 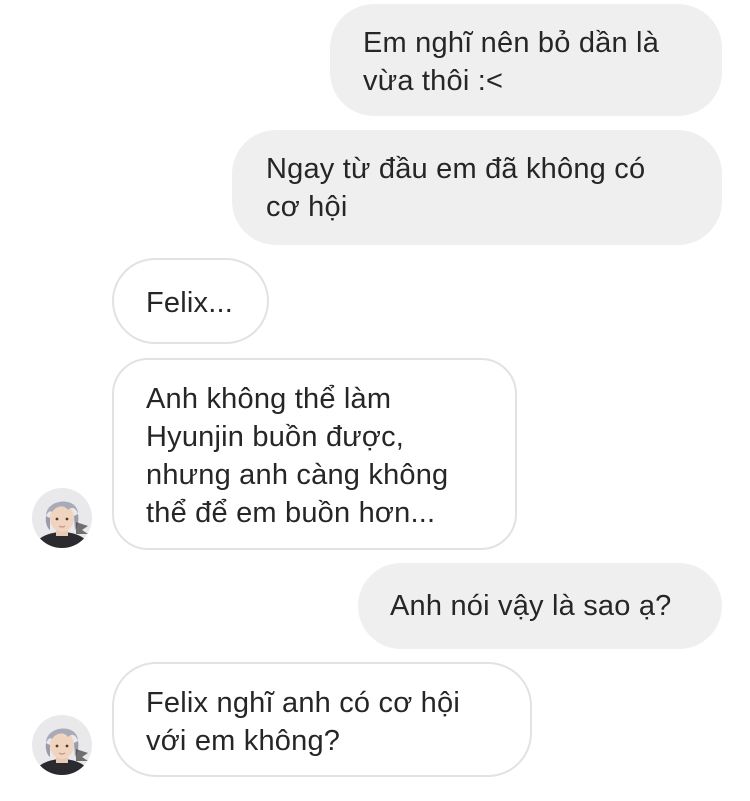 I want to click on incoming-message-bubble: Felix nghĩ anh có cơ hội với em không?, so click(x=322, y=719).